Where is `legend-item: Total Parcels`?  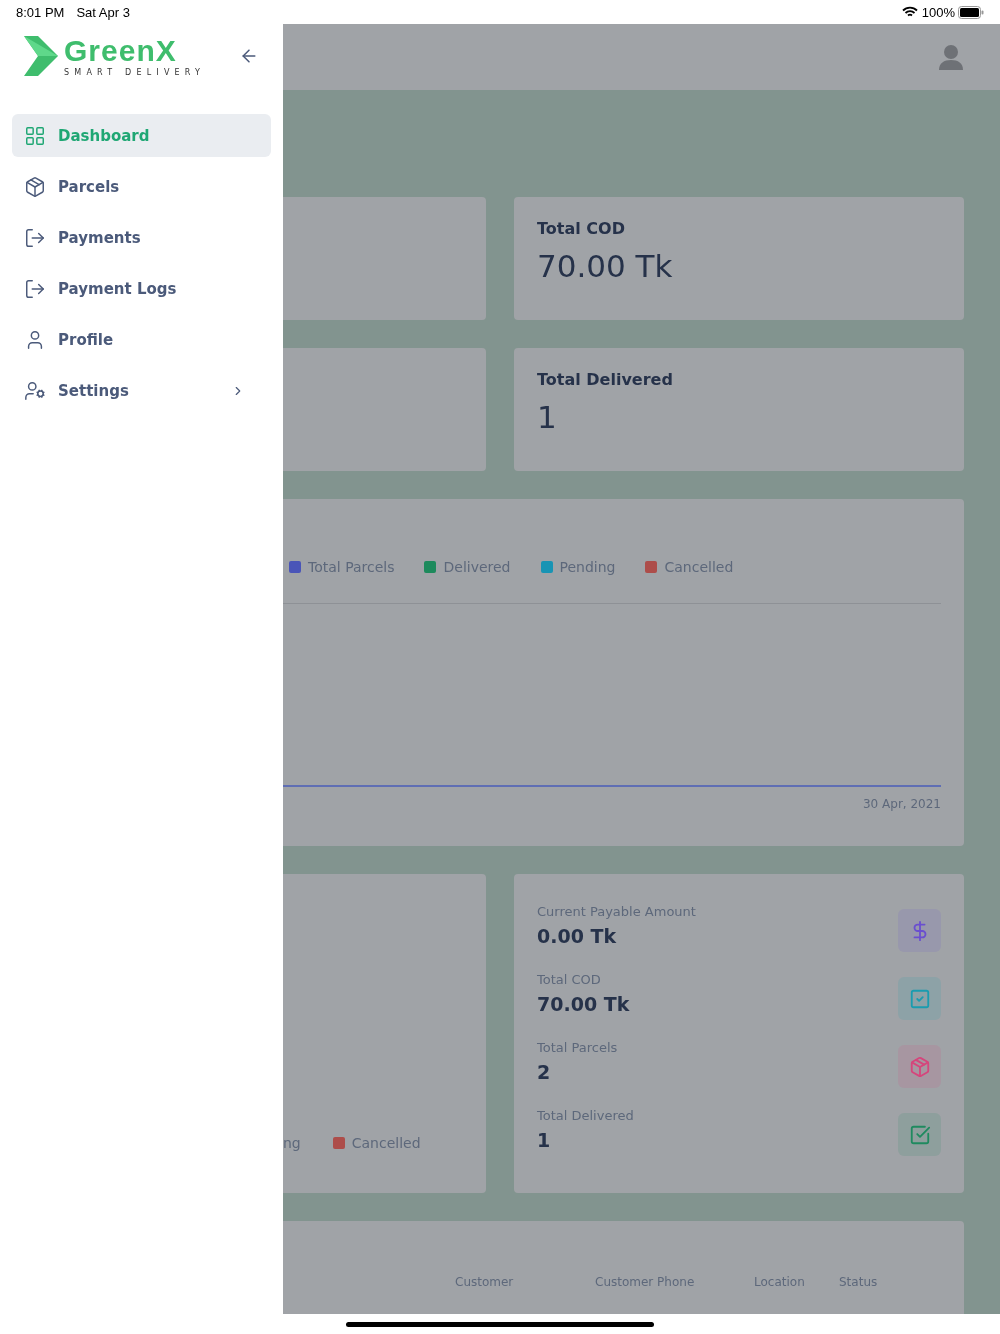 legend-item: Total Parcels is located at coordinates (342, 567).